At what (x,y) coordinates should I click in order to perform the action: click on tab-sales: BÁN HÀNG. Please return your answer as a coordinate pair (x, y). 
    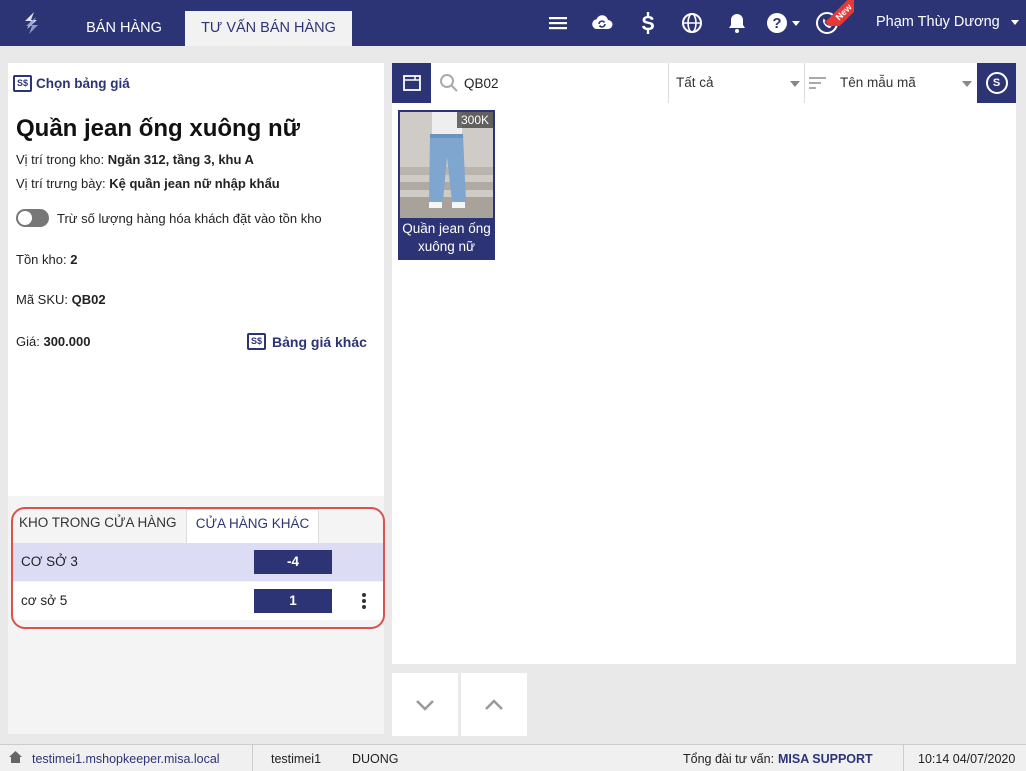
    Looking at the image, I should click on (124, 28).